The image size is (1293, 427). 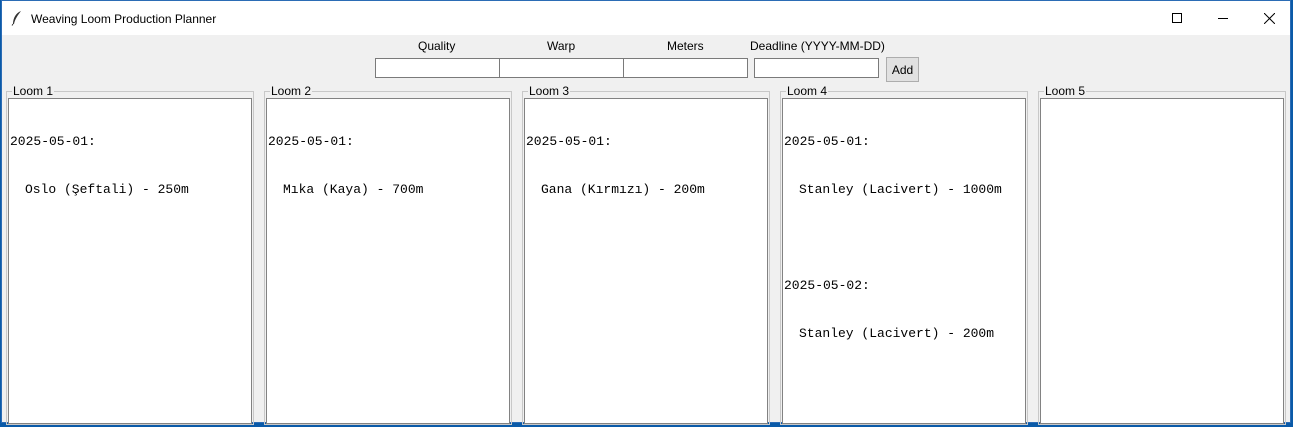 What do you see at coordinates (807, 91) in the screenshot?
I see `loom-title-4: Loom 4` at bounding box center [807, 91].